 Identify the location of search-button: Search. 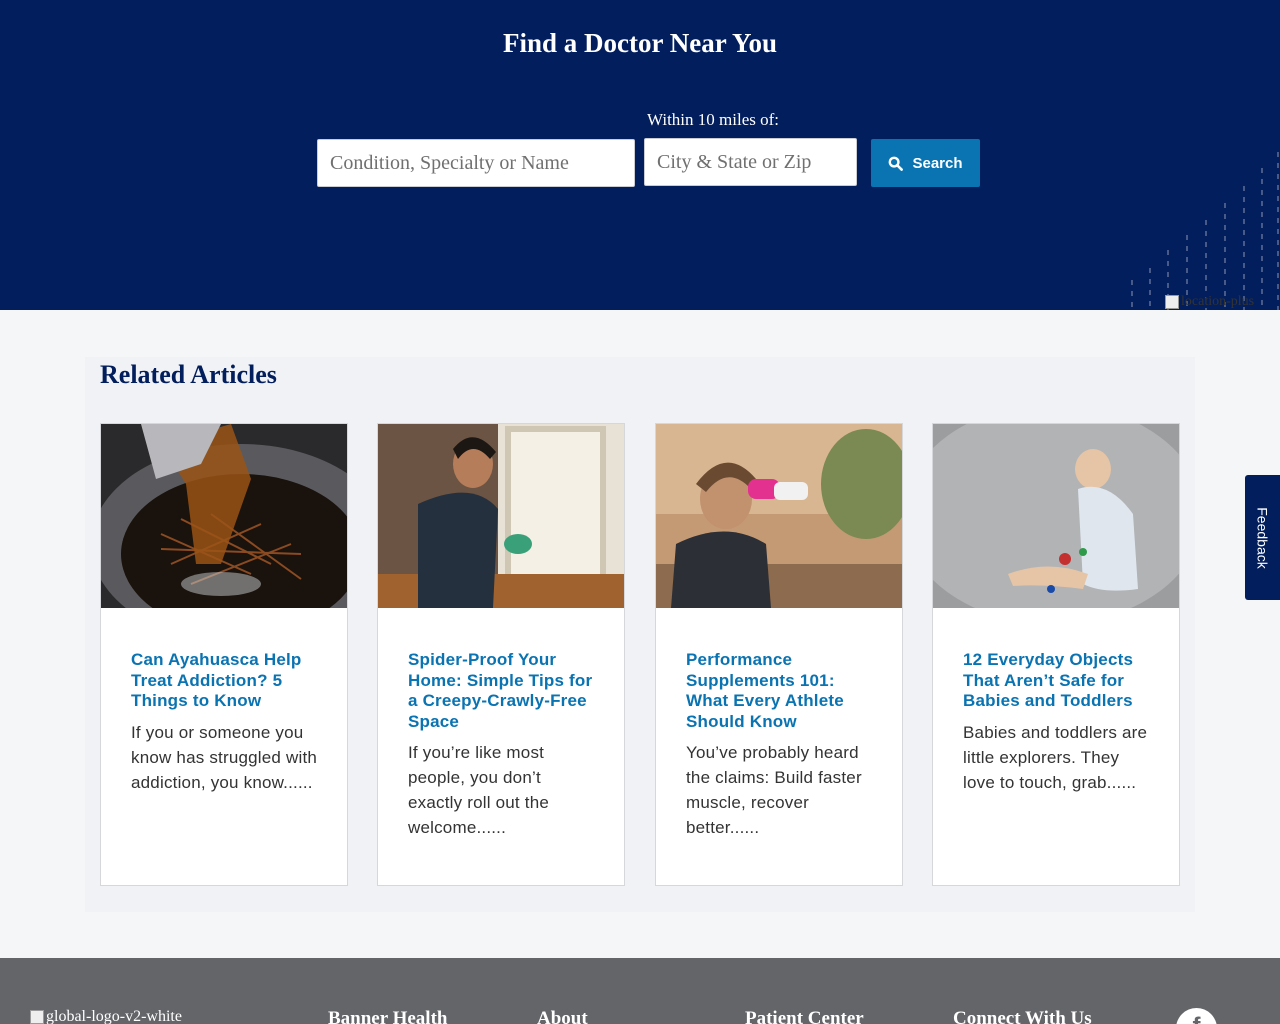
(925, 163).